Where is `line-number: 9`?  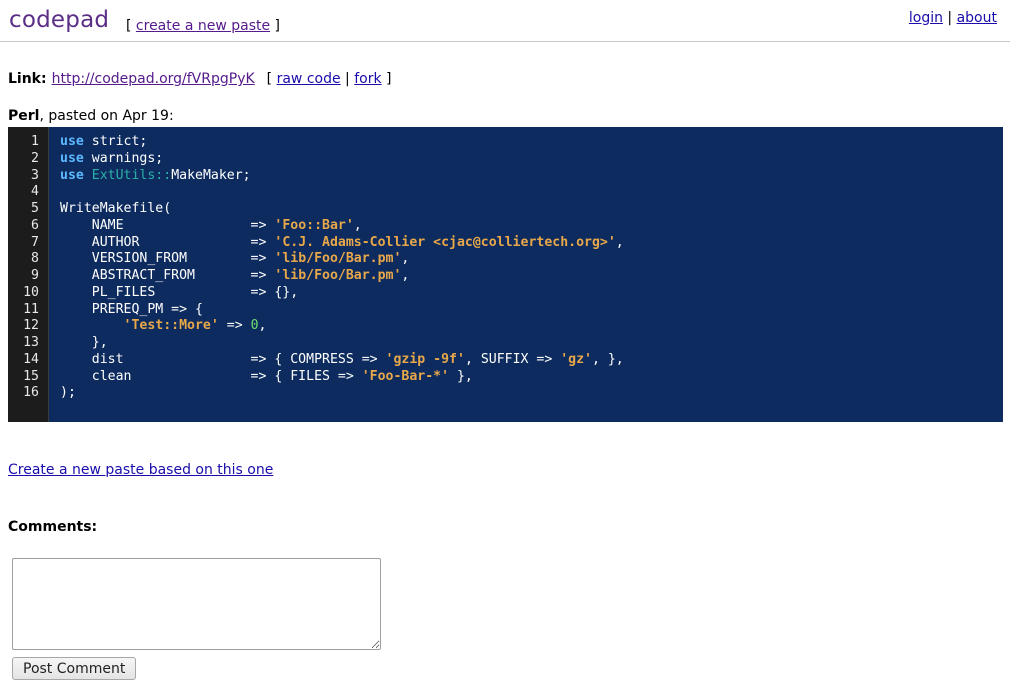 line-number: 9 is located at coordinates (35, 275).